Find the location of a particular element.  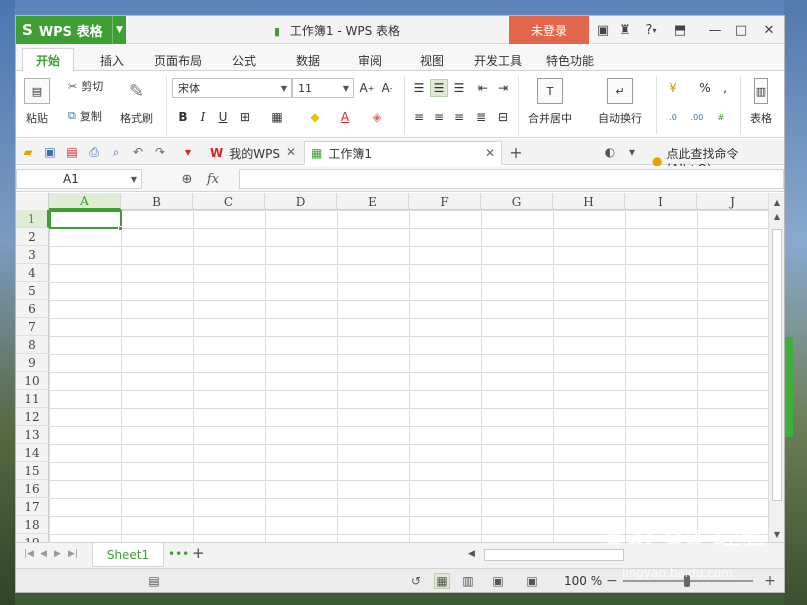

print-preview-icon: ⌕ is located at coordinates (116, 152).